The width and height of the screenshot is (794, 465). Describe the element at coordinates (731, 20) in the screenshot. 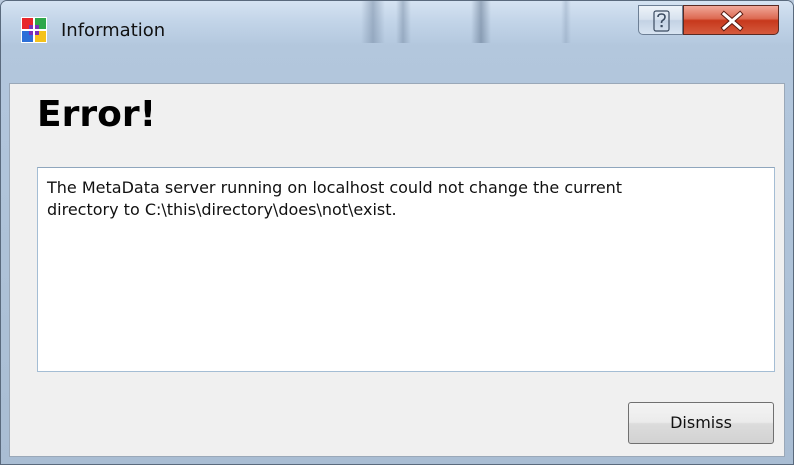

I see `close-button` at that location.